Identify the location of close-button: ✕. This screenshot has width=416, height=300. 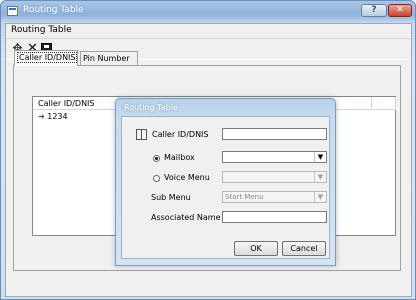
(400, 10).